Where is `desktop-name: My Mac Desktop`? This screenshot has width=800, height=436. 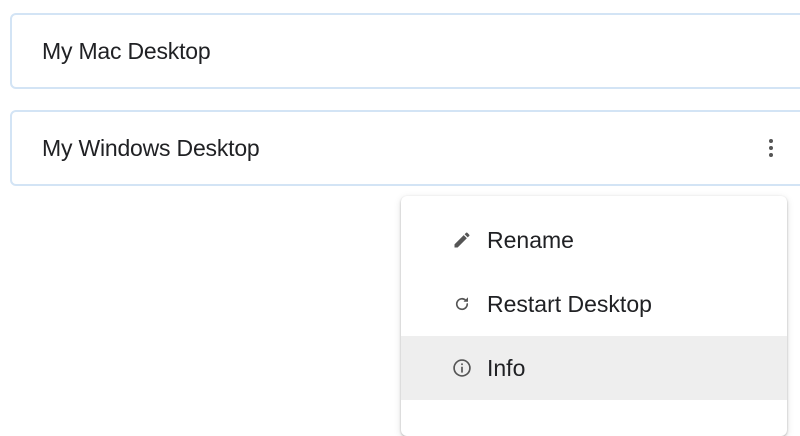 desktop-name: My Mac Desktop is located at coordinates (126, 50).